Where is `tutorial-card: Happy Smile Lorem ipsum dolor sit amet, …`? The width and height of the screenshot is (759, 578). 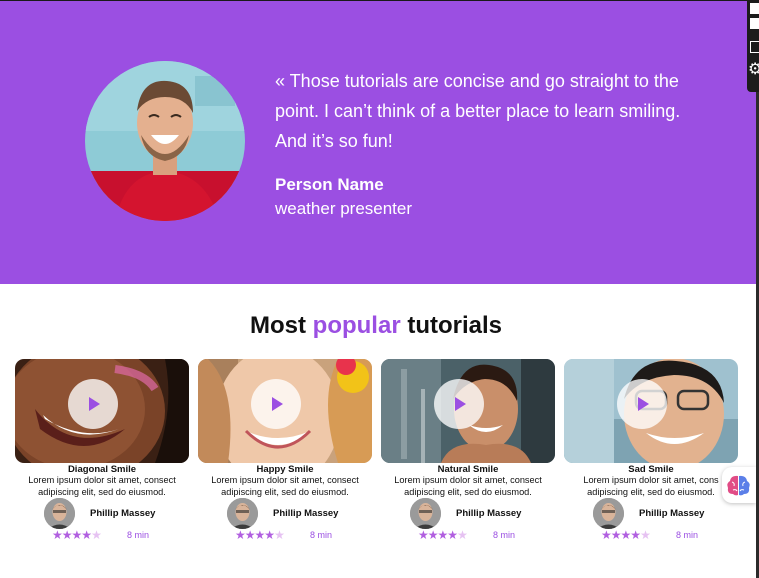
tutorial-card: Happy Smile Lorem ipsum dolor sit amet, … is located at coordinates (285, 454).